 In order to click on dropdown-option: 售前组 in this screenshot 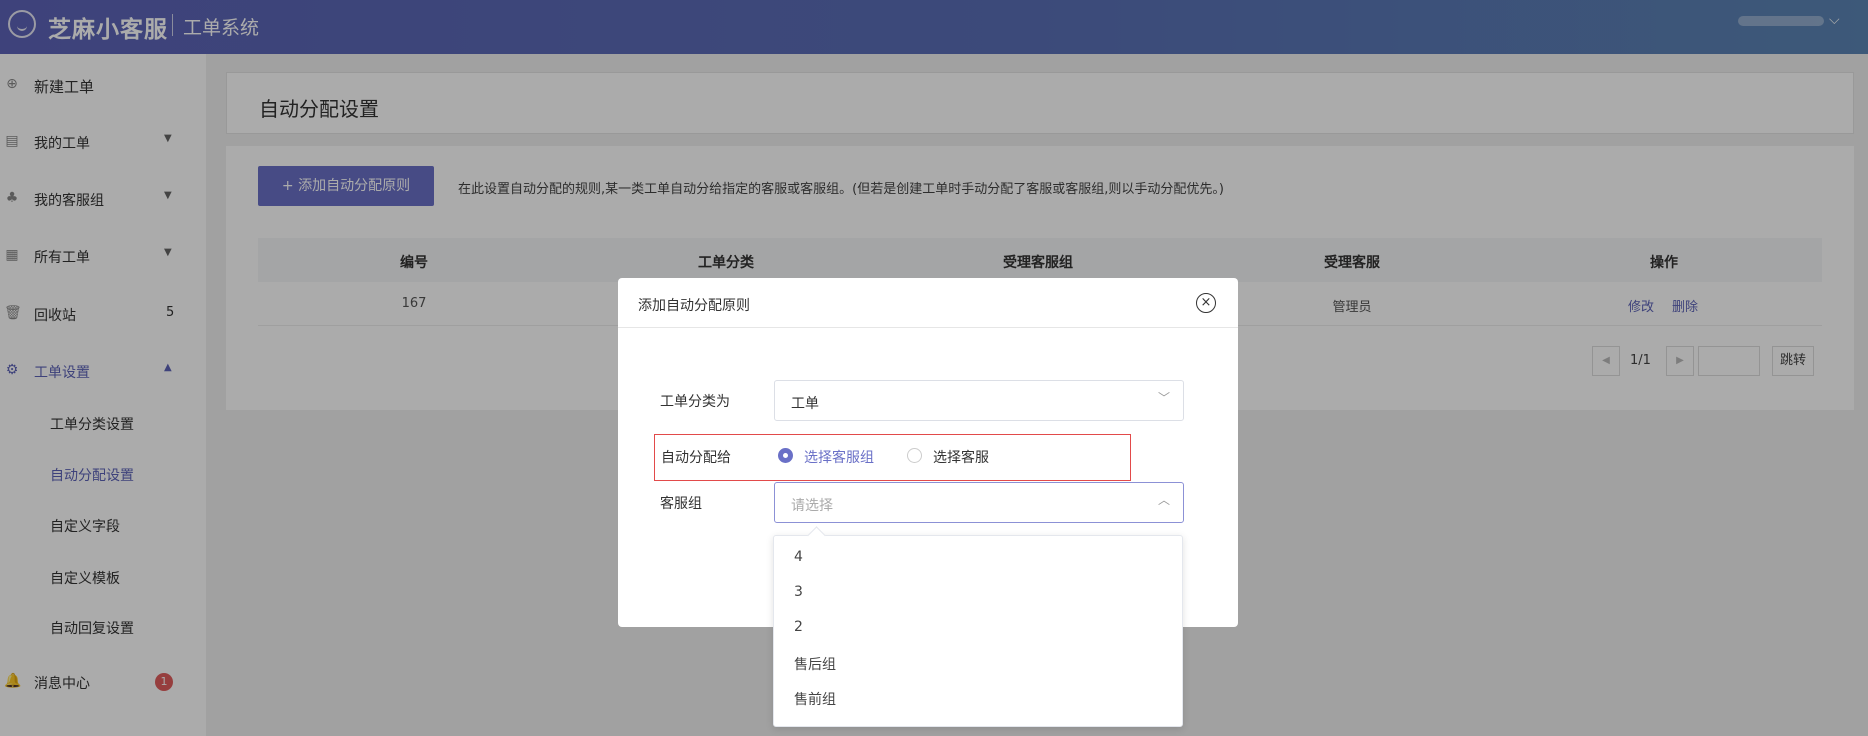, I will do `click(978, 697)`.